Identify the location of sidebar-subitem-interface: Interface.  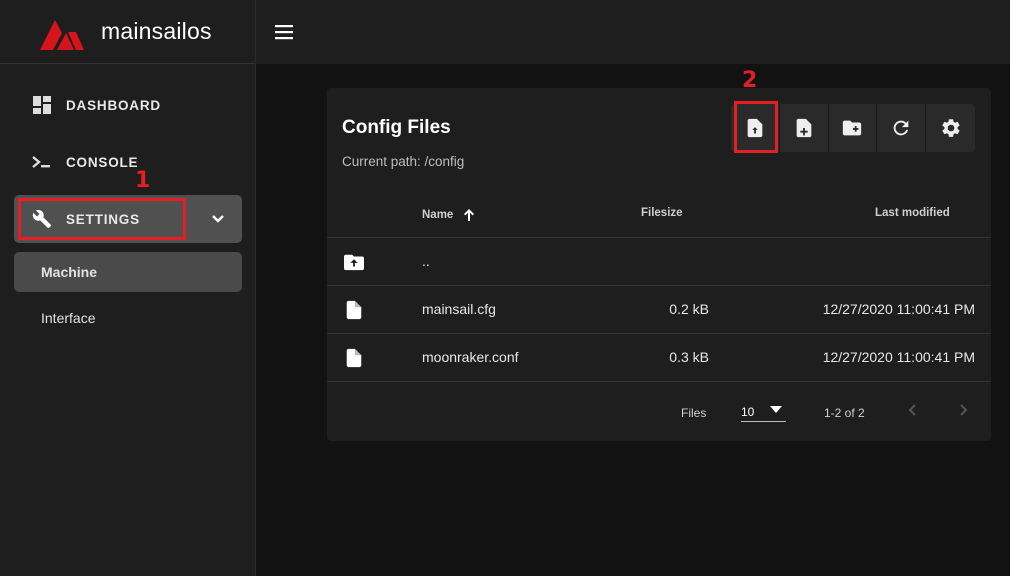
(128, 318).